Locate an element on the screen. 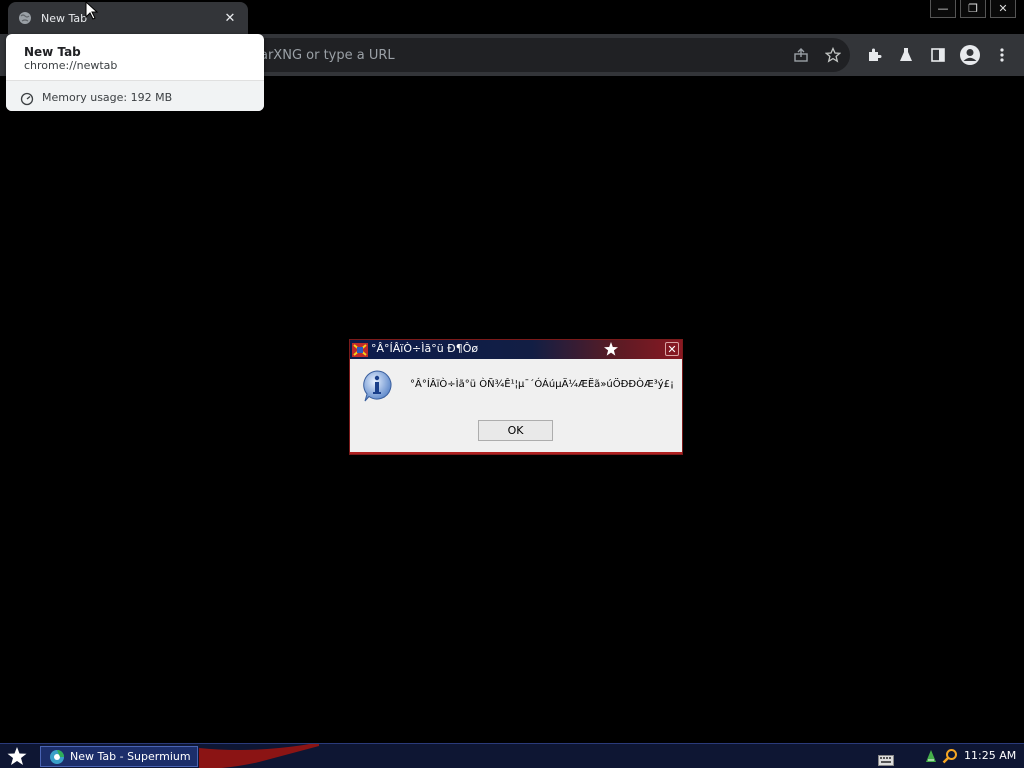  dialog-bottom-border is located at coordinates (516, 453).